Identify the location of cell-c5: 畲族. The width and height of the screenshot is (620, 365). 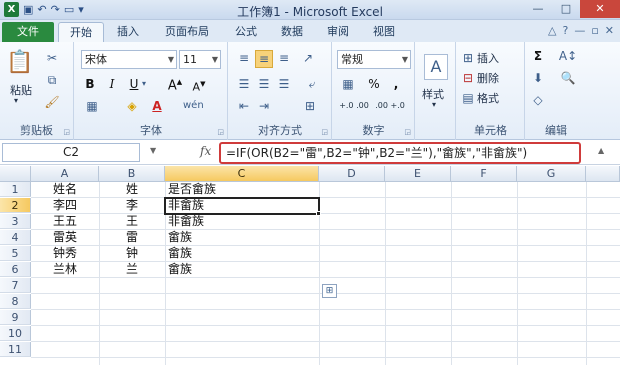
(242, 253).